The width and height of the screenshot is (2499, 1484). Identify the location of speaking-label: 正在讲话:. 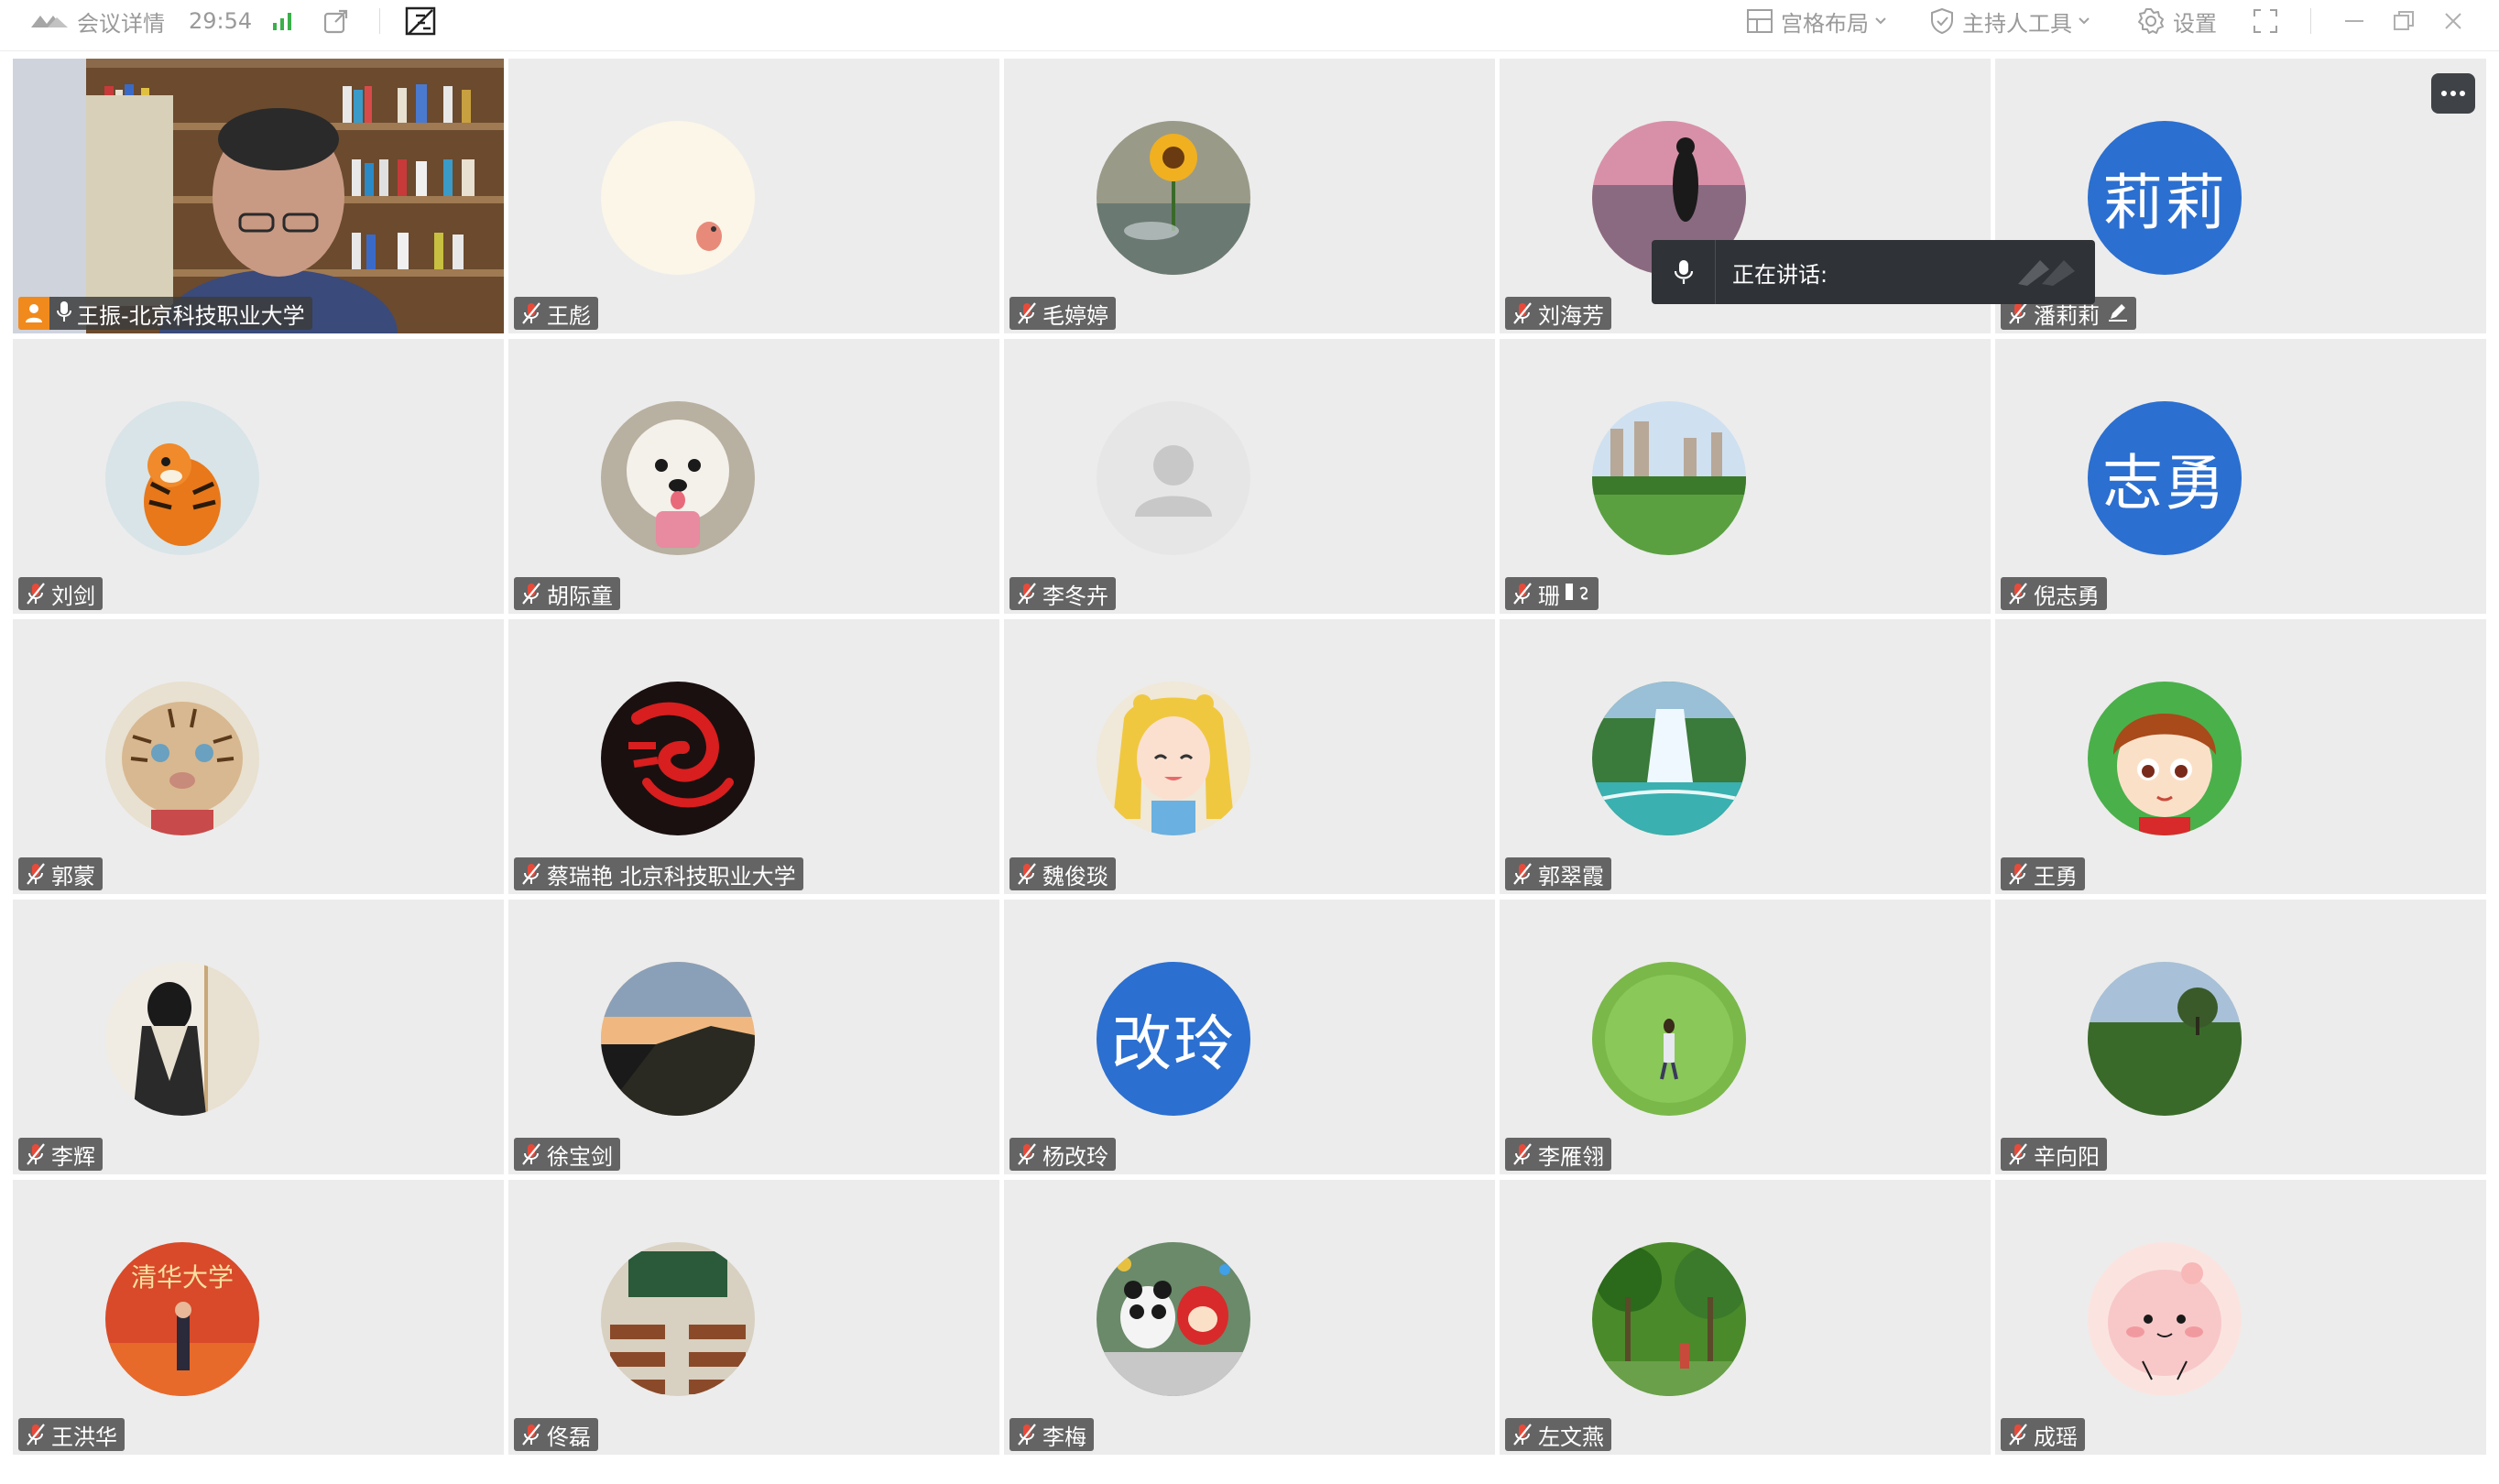
(1780, 274).